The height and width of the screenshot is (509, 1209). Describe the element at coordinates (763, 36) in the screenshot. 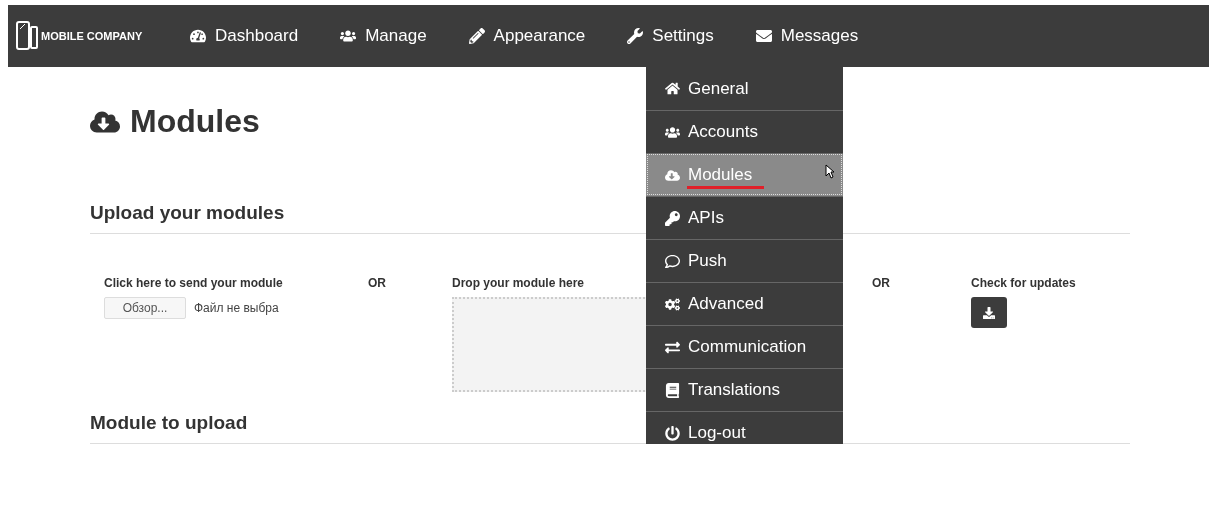

I see `envelope-icon` at that location.